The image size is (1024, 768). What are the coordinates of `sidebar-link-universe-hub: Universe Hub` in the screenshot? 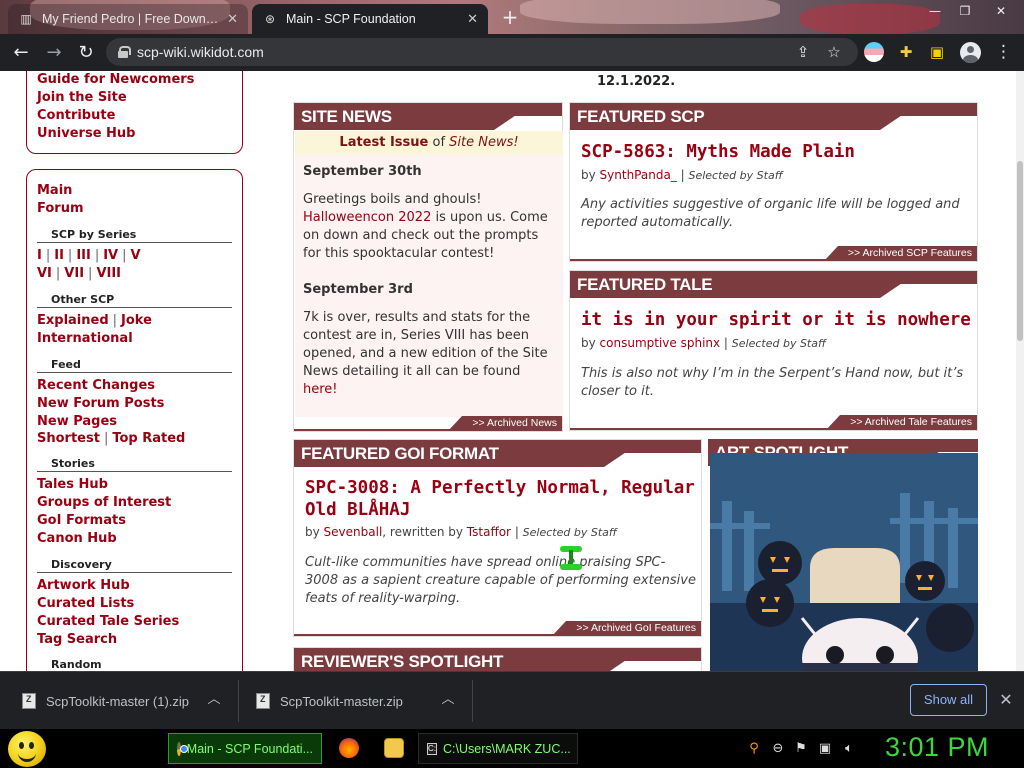 It's located at (86, 133).